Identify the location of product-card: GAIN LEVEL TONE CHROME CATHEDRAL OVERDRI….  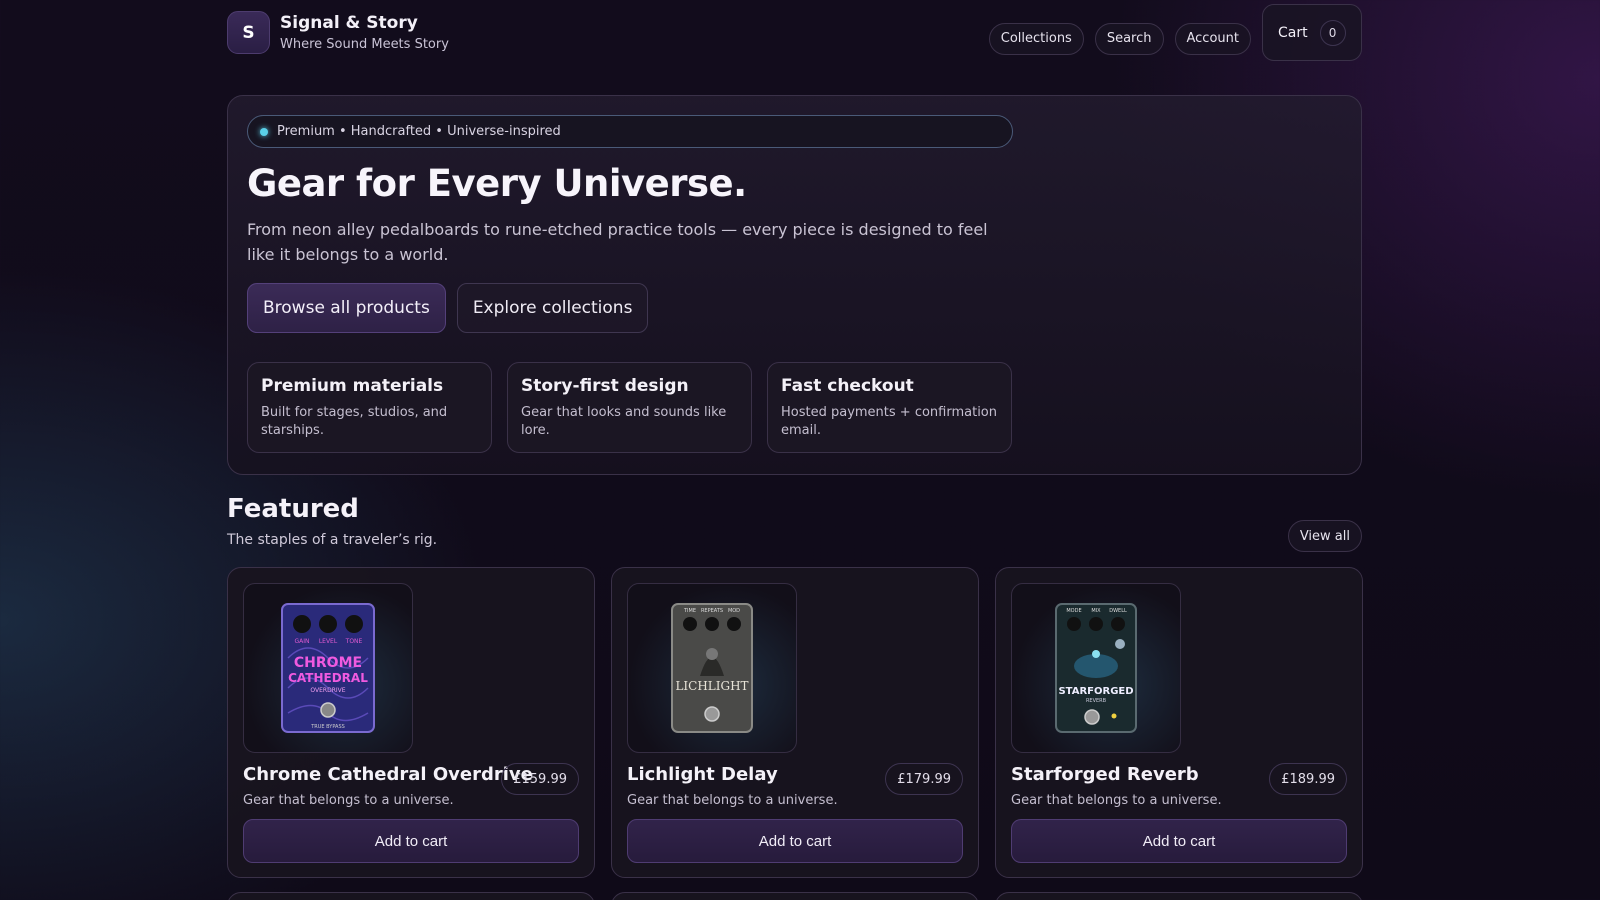
(411, 722).